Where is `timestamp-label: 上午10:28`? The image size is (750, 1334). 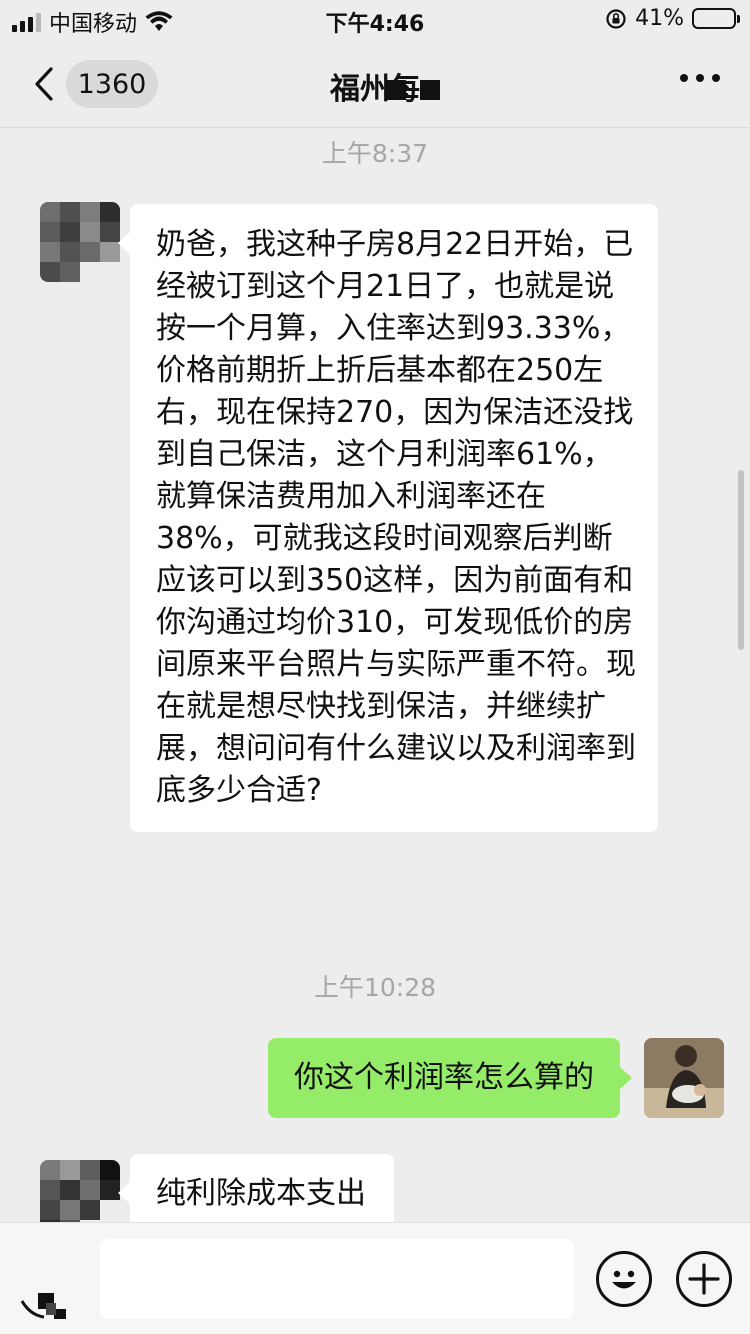 timestamp-label: 上午10:28 is located at coordinates (375, 987).